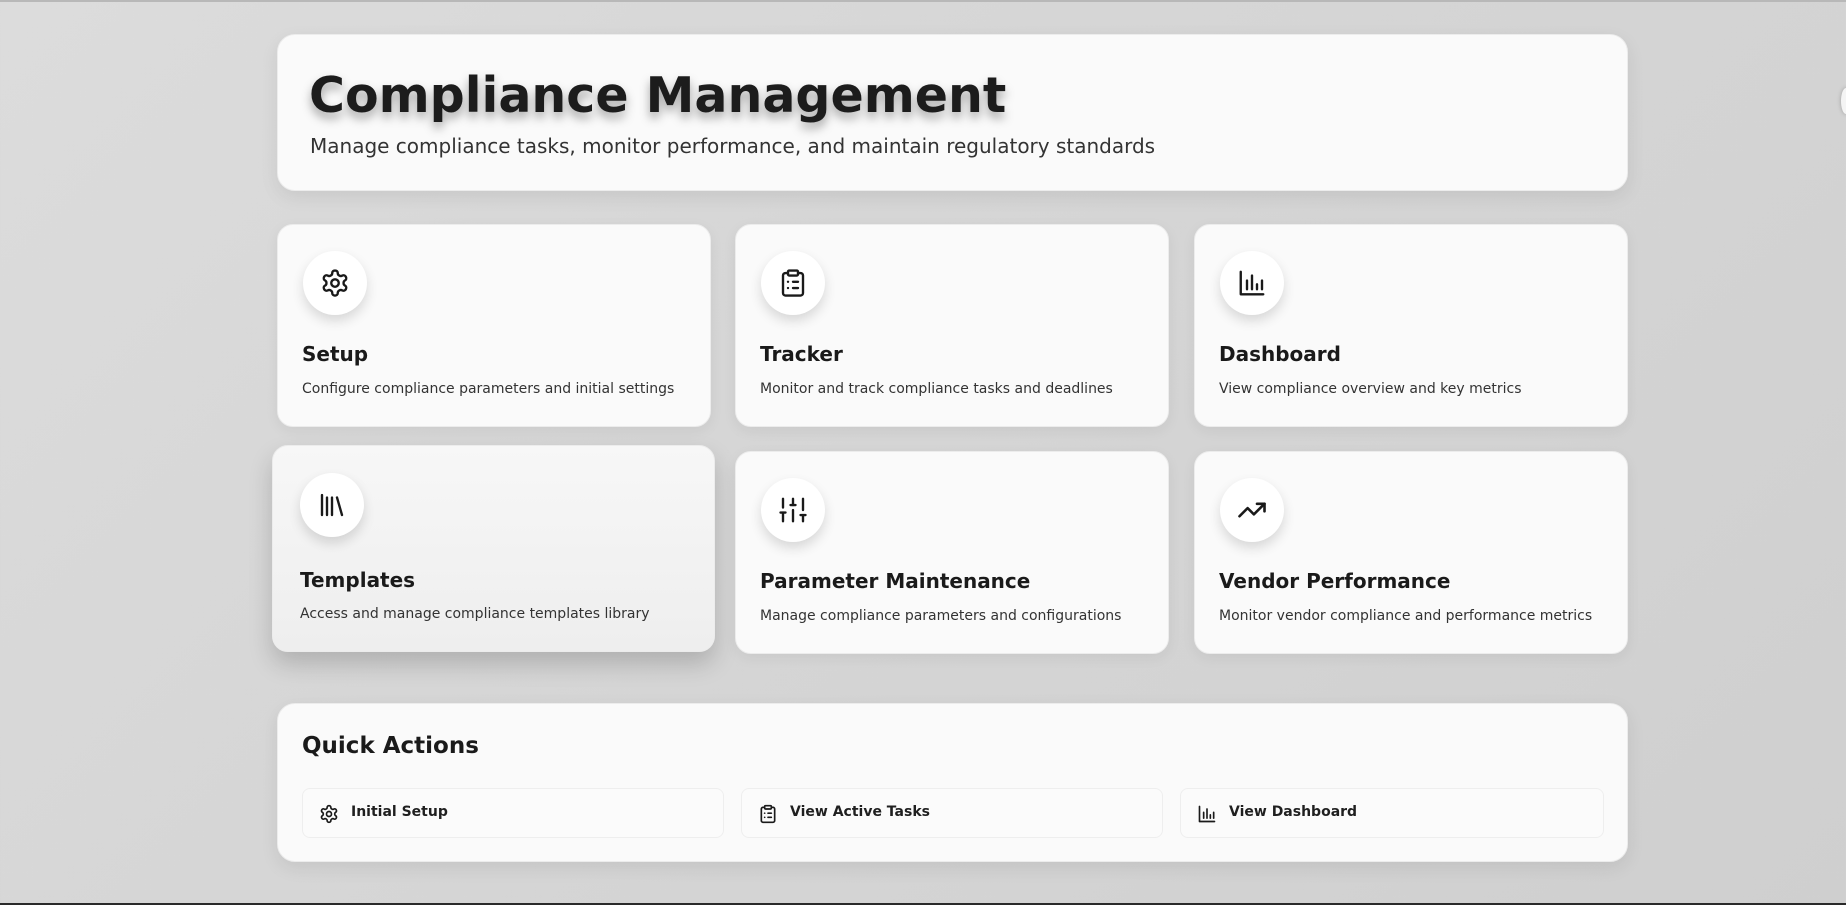 This screenshot has width=1846, height=905. What do you see at coordinates (335, 354) in the screenshot?
I see `card-title: Setup` at bounding box center [335, 354].